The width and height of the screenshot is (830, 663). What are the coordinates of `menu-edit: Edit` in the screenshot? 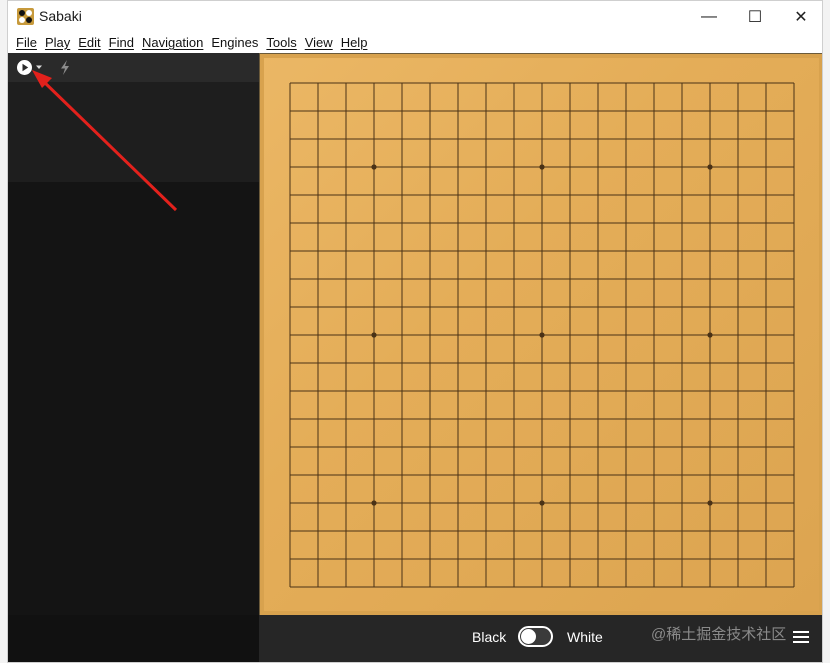 It's located at (89, 42).